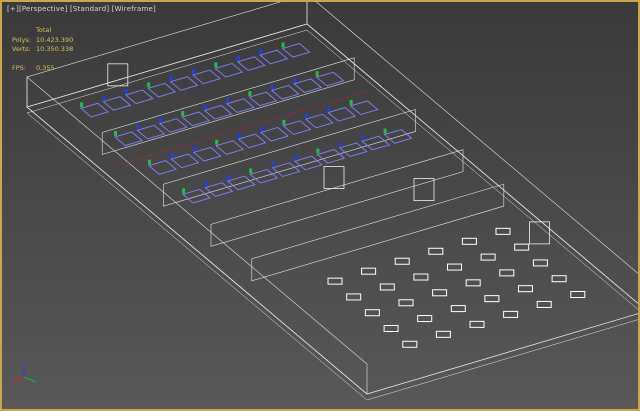  Describe the element at coordinates (13, 9) in the screenshot. I see `viewport-plus-menu: [+]` at that location.